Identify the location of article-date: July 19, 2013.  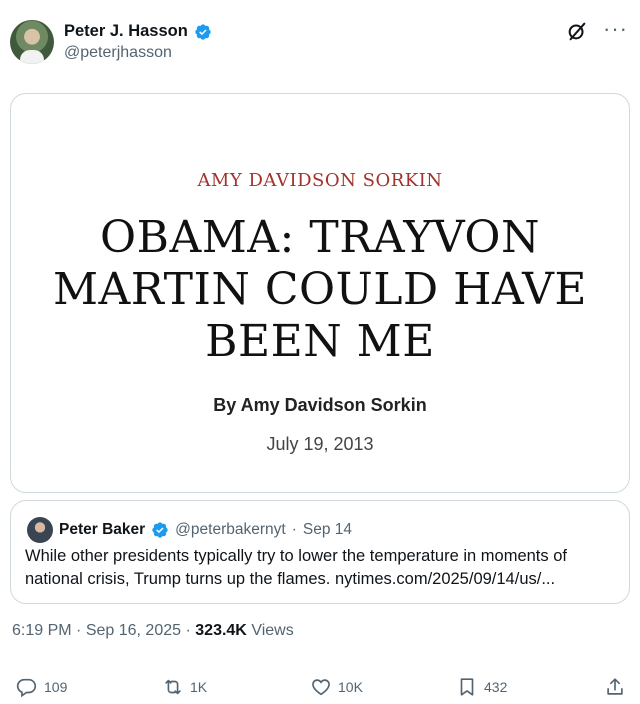
(320, 444).